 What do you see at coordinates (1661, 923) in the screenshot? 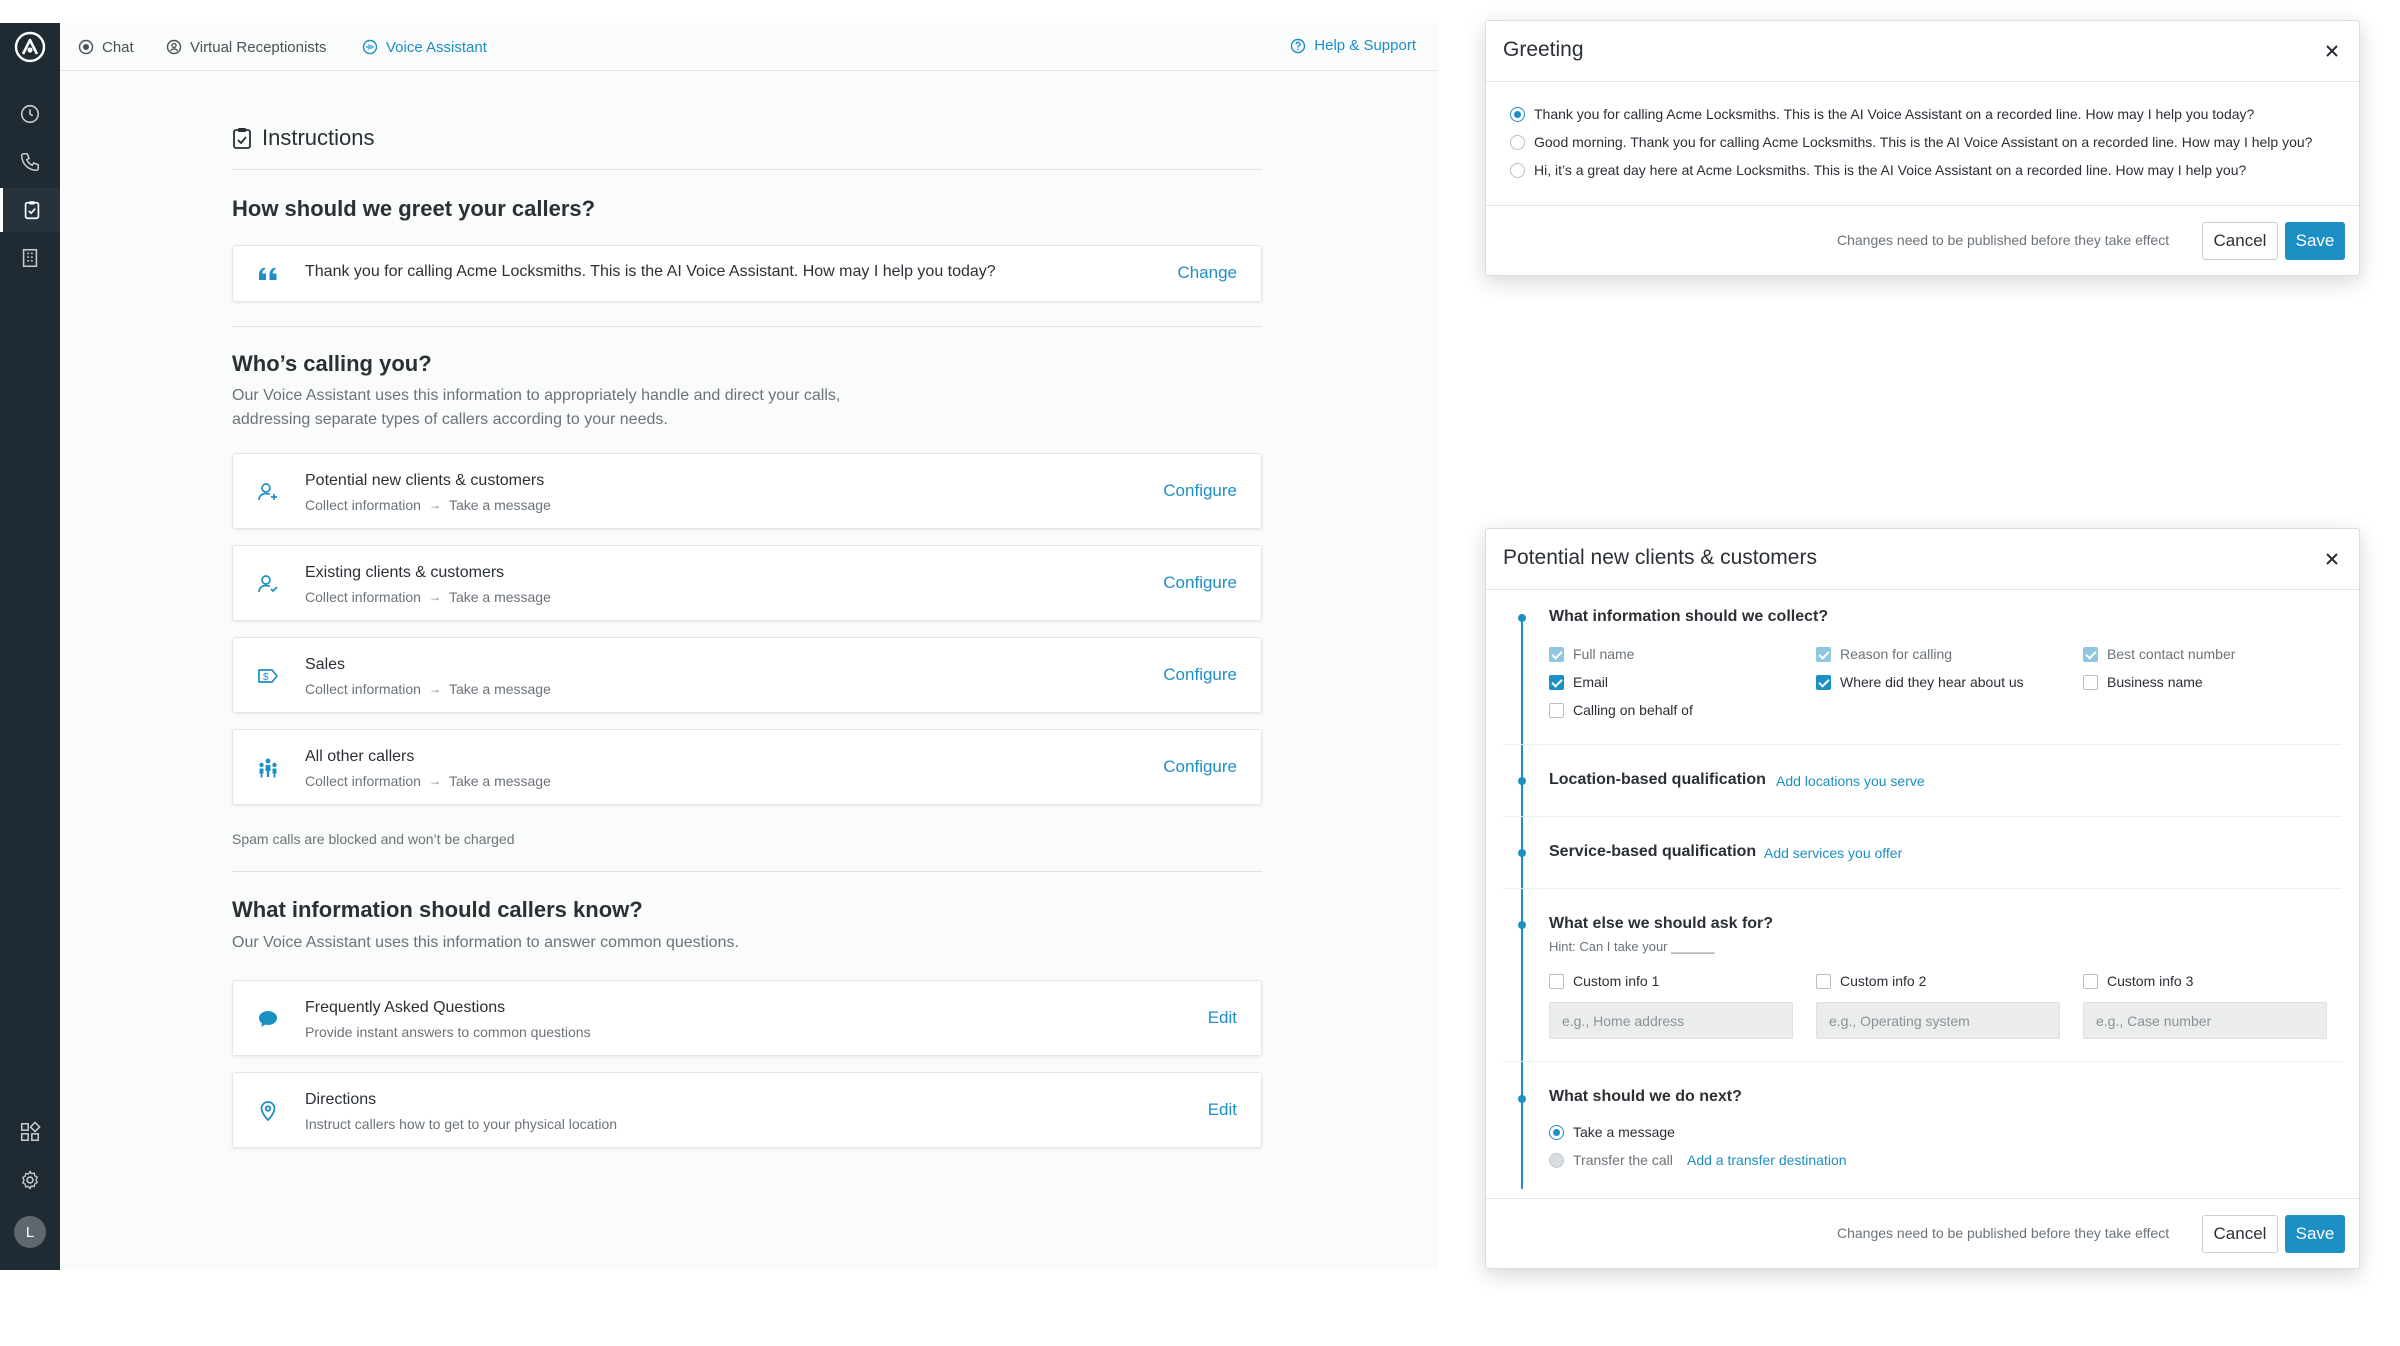
I see `custom-heading: What else we should ask for?` at bounding box center [1661, 923].